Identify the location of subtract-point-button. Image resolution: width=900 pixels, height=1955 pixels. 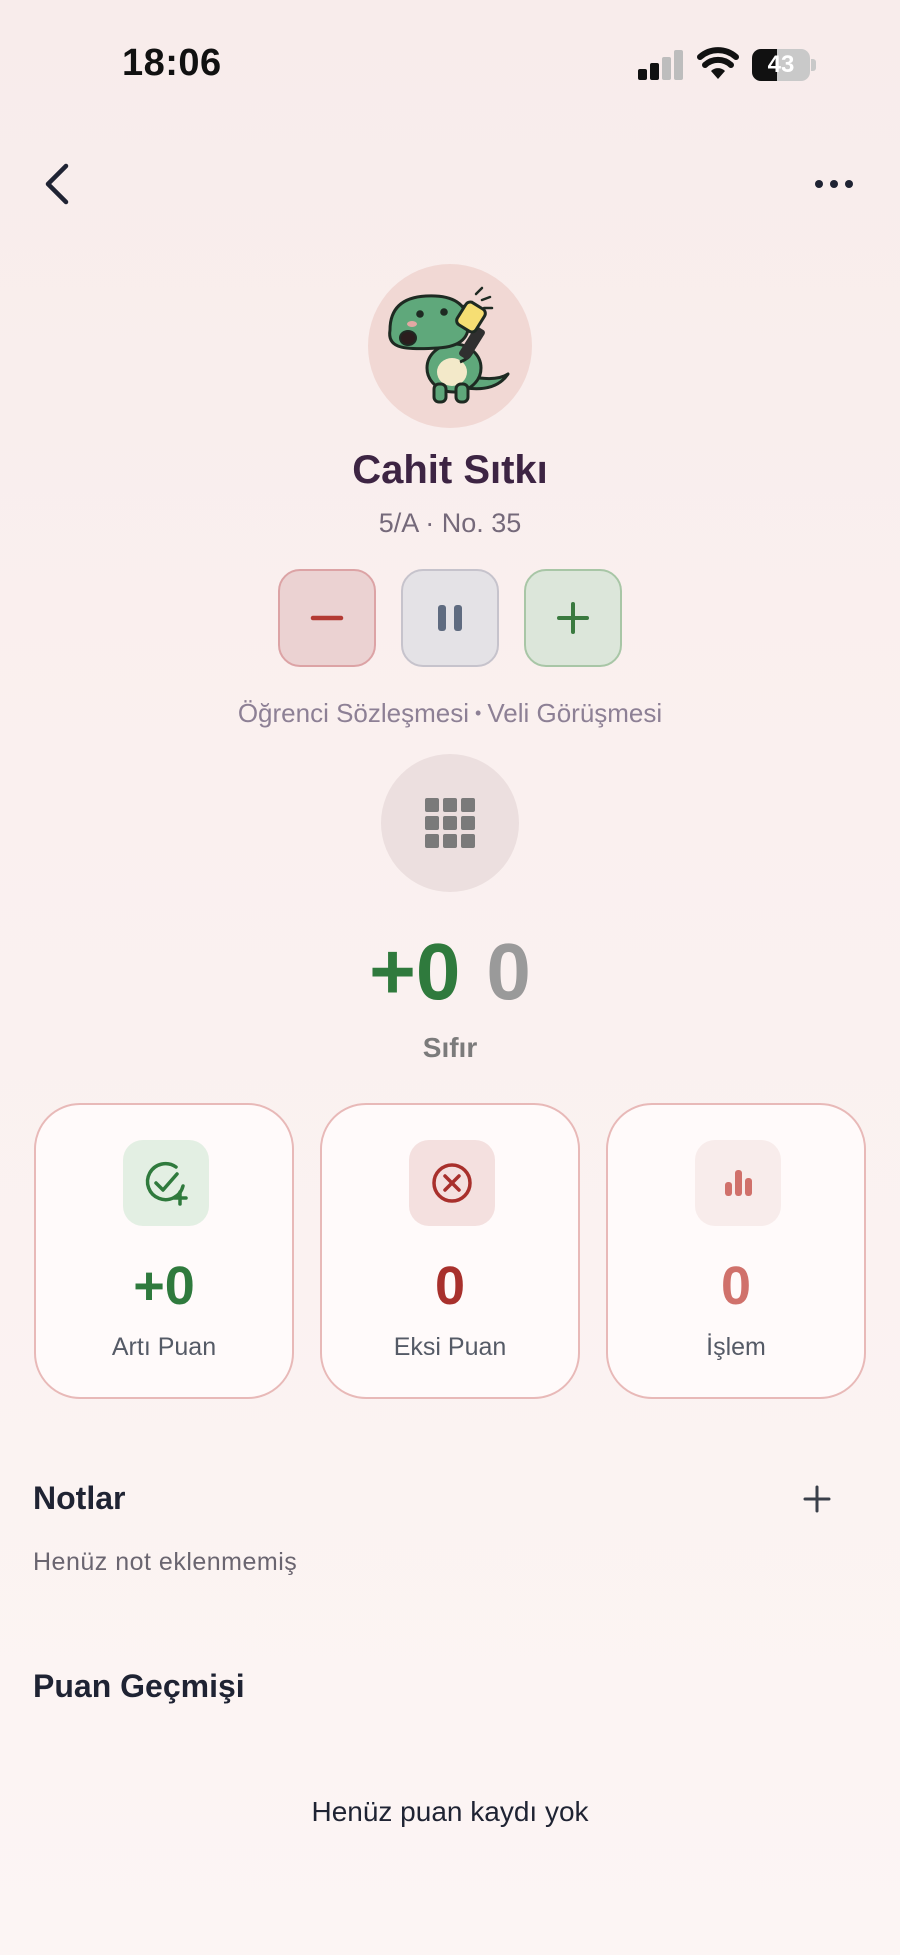
(327, 618).